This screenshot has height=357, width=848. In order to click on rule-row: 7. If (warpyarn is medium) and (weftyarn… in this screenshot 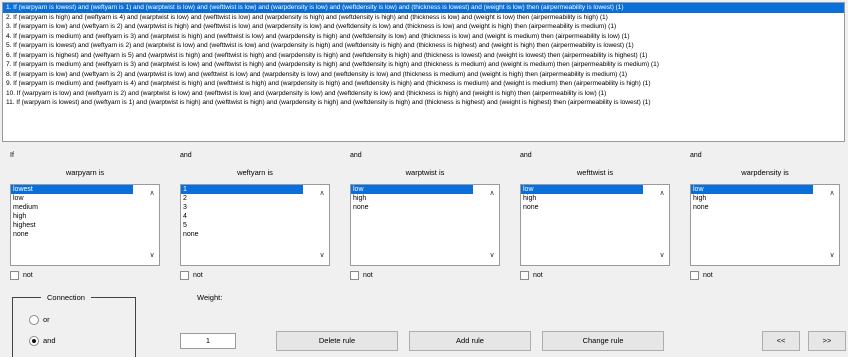, I will do `click(423, 65)`.